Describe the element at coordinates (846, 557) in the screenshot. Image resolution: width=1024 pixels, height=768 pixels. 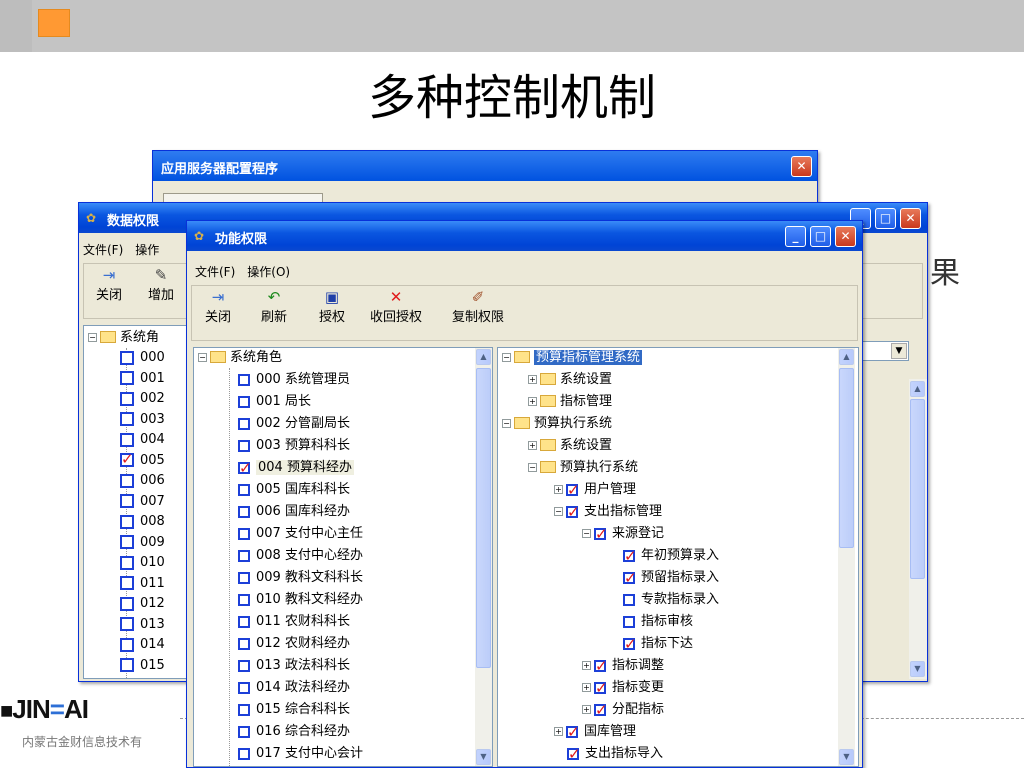
I see `function-tree-scrollbar: ▲ ▼` at that location.